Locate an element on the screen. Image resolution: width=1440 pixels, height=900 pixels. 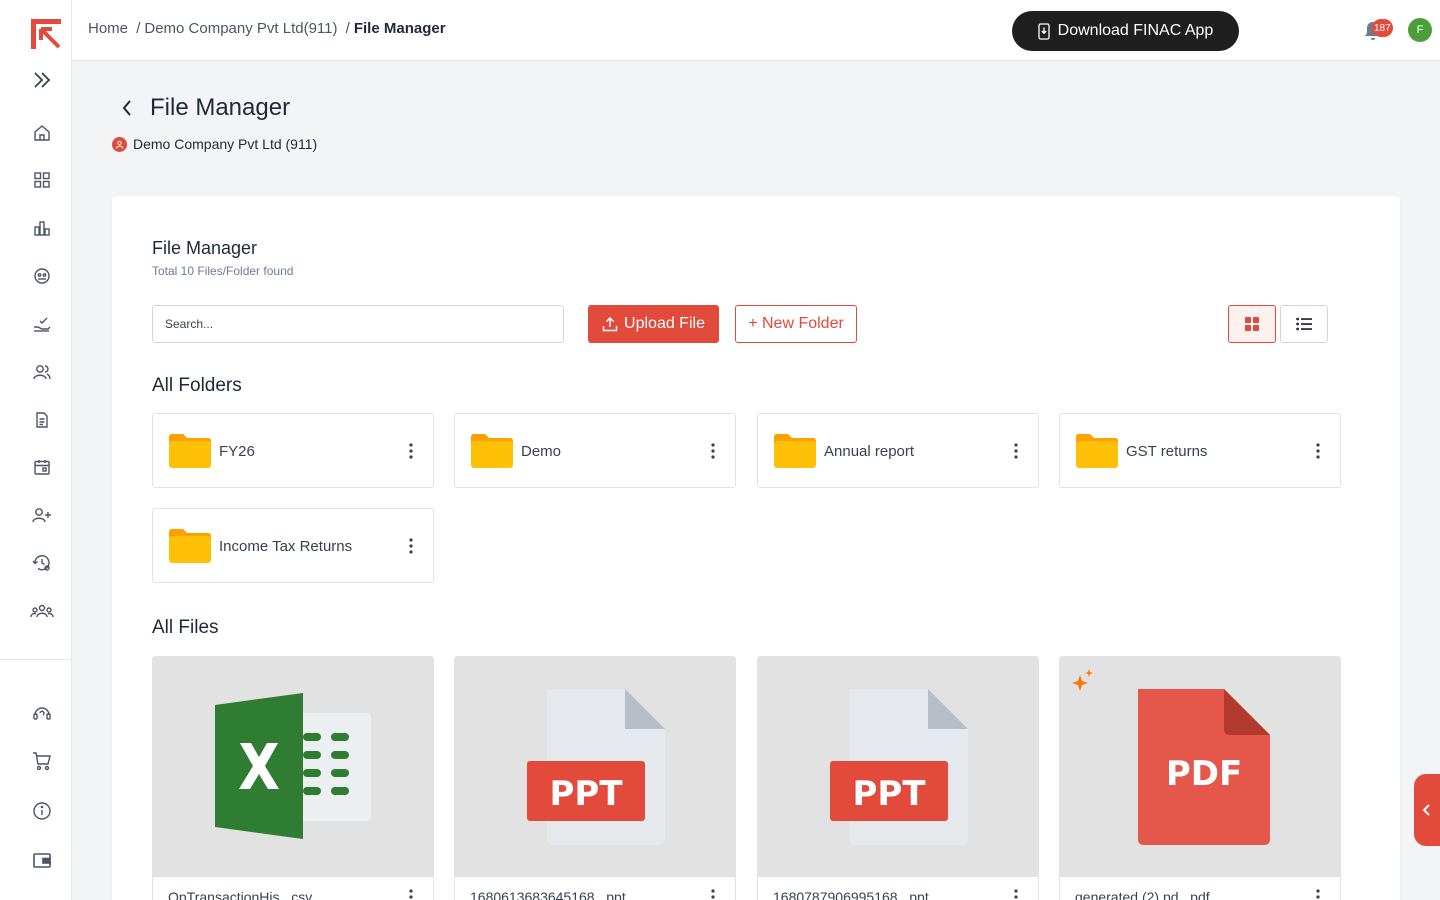
folder-card: Income Tax Returns is located at coordinates (293, 545).